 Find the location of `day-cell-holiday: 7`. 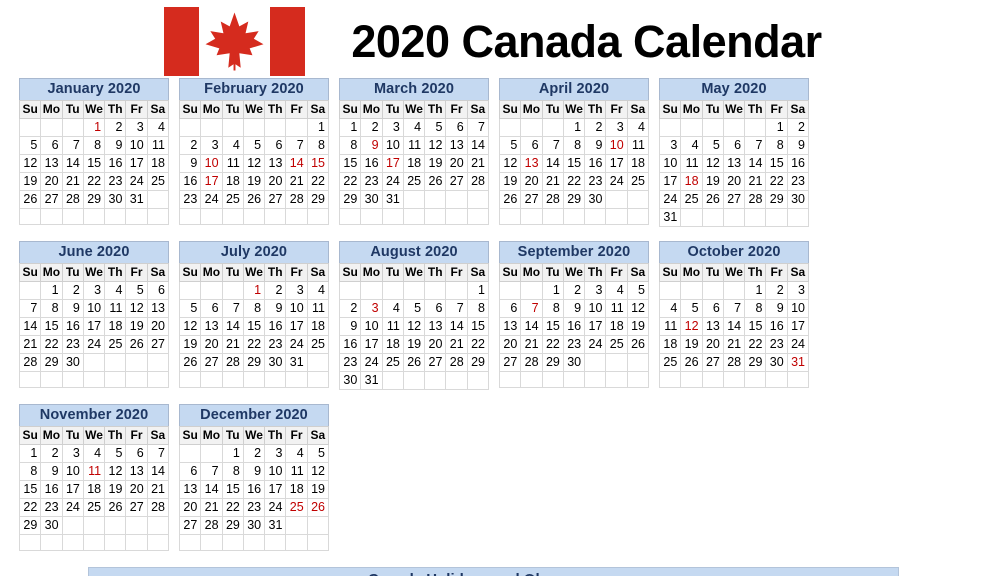

day-cell-holiday: 7 is located at coordinates (531, 308).